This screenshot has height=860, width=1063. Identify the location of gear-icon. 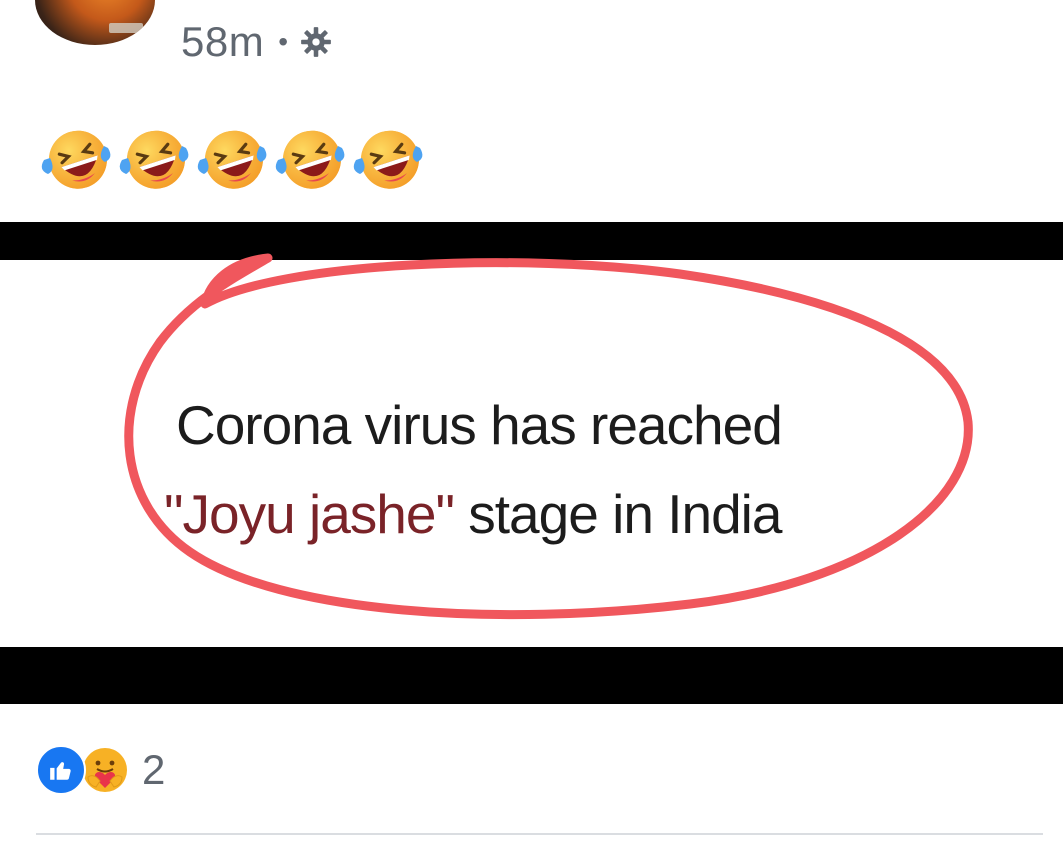
(316, 42).